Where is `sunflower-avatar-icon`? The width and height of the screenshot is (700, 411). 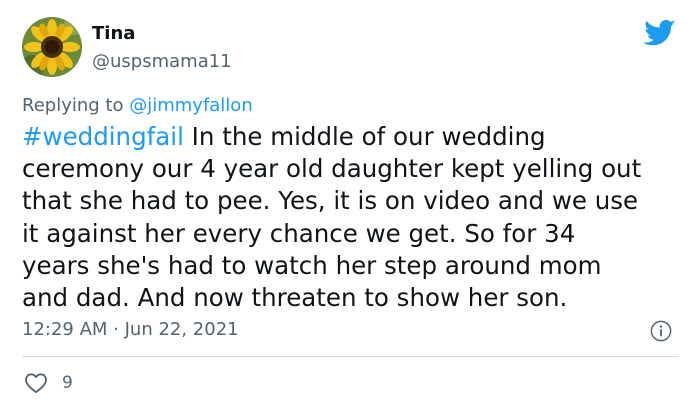
sunflower-avatar-icon is located at coordinates (52, 47).